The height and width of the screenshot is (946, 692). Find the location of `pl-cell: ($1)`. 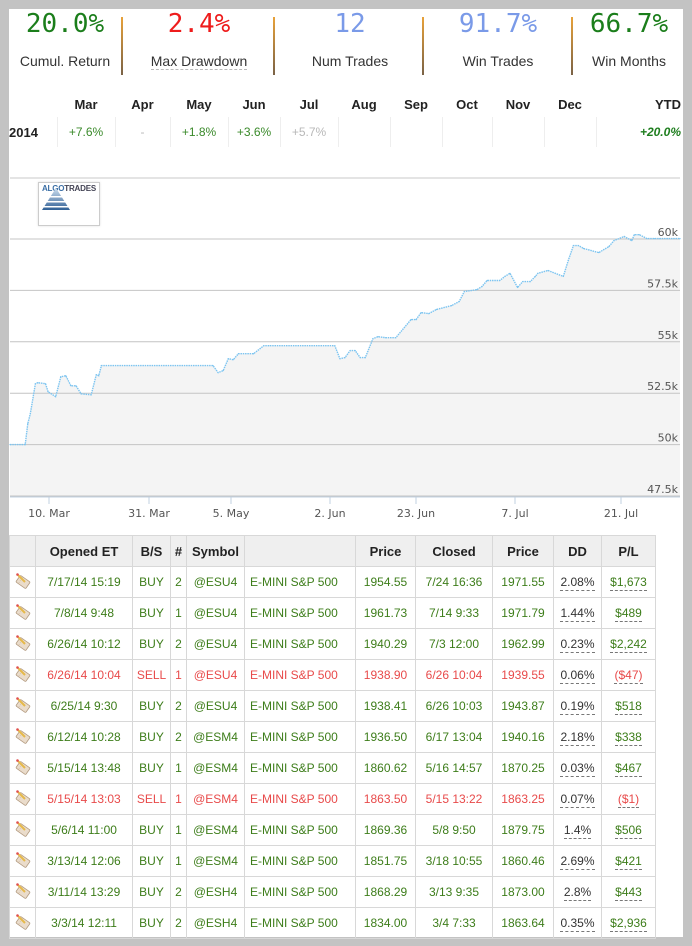

pl-cell: ($1) is located at coordinates (628, 799).